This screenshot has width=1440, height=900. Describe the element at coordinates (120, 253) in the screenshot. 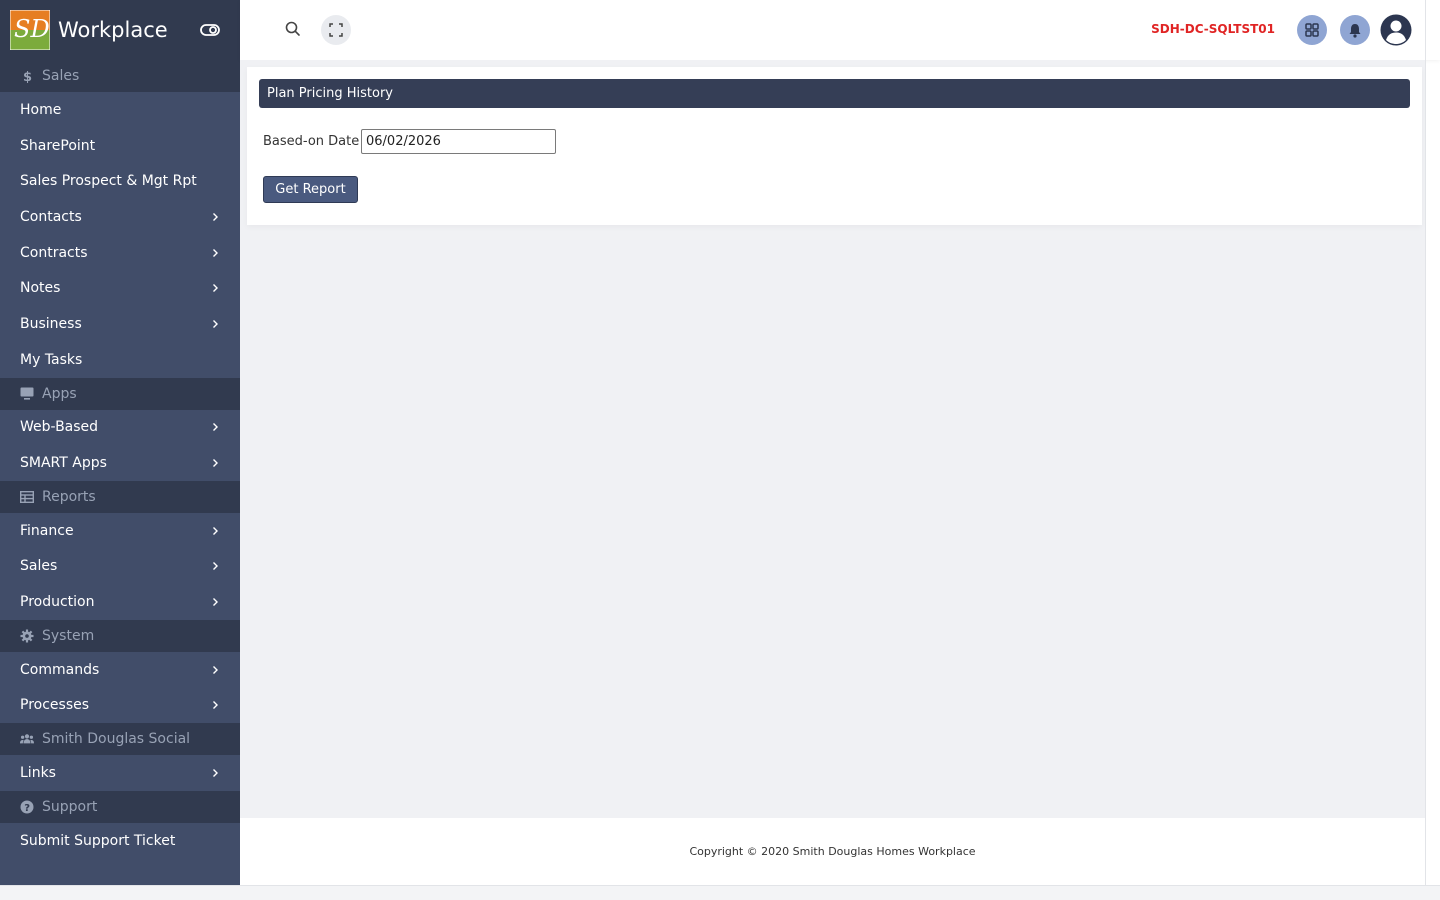

I see `sidebar-item-contracts: Contracts` at that location.